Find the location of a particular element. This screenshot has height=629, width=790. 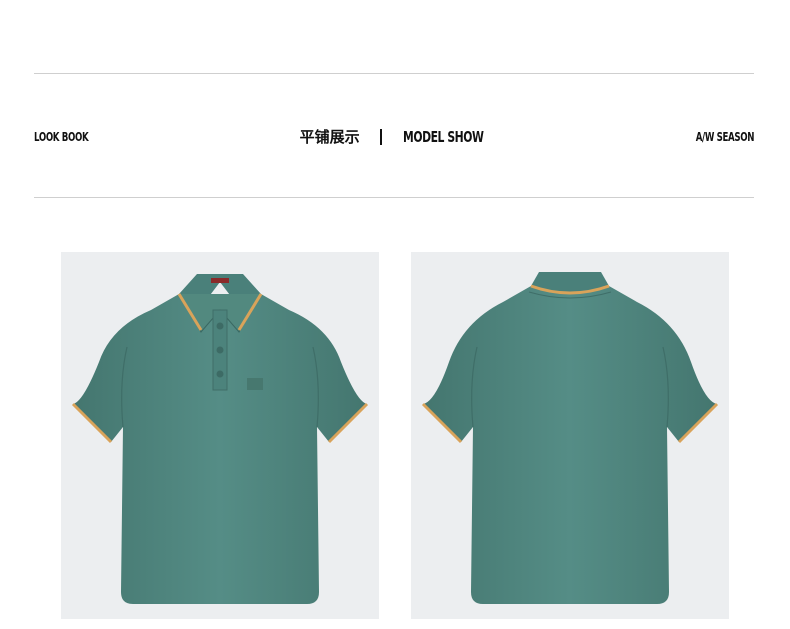

brand-label is located at coordinates (220, 280).